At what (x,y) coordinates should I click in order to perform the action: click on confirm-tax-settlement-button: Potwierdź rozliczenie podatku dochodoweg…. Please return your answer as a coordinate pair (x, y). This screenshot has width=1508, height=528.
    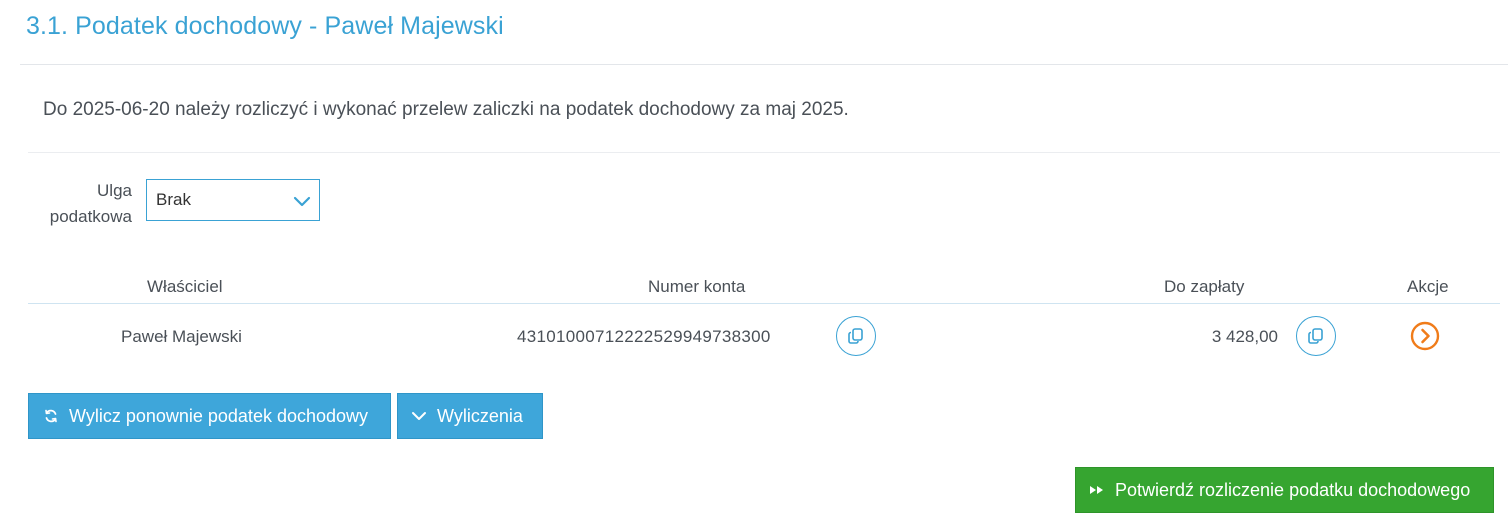
    Looking at the image, I should click on (1284, 490).